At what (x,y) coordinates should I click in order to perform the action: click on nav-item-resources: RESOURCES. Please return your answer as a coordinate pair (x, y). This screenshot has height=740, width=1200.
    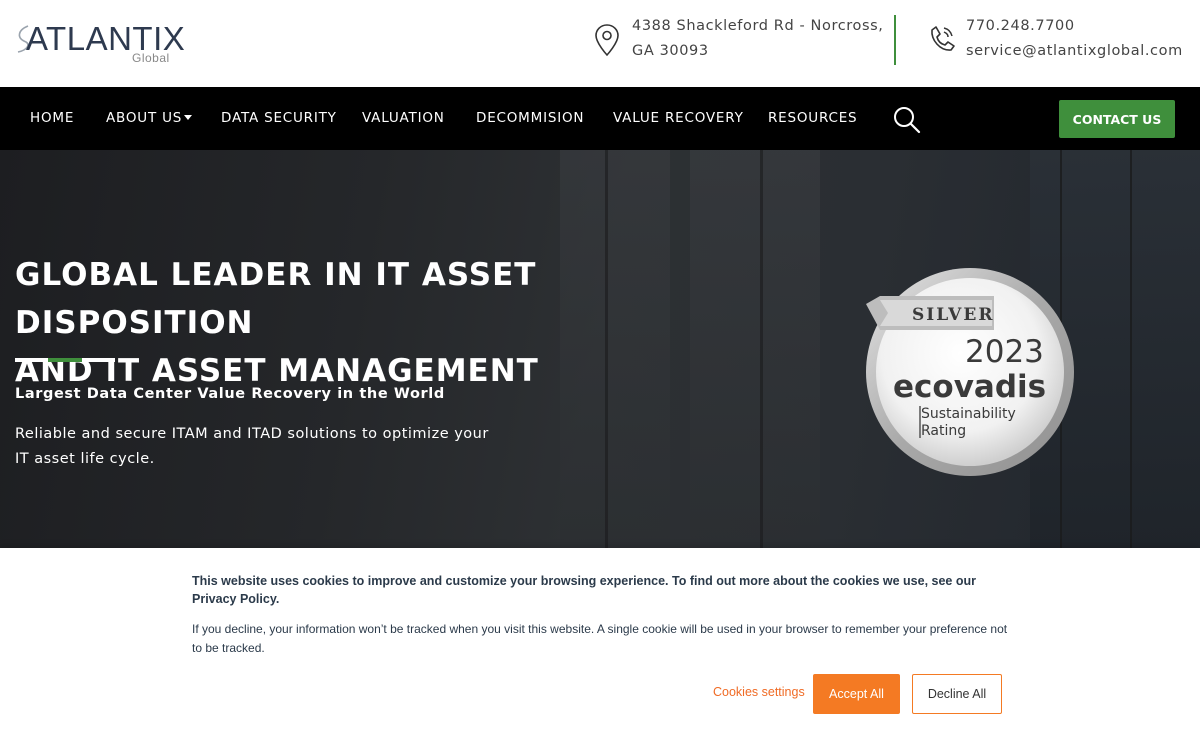
    Looking at the image, I should click on (812, 118).